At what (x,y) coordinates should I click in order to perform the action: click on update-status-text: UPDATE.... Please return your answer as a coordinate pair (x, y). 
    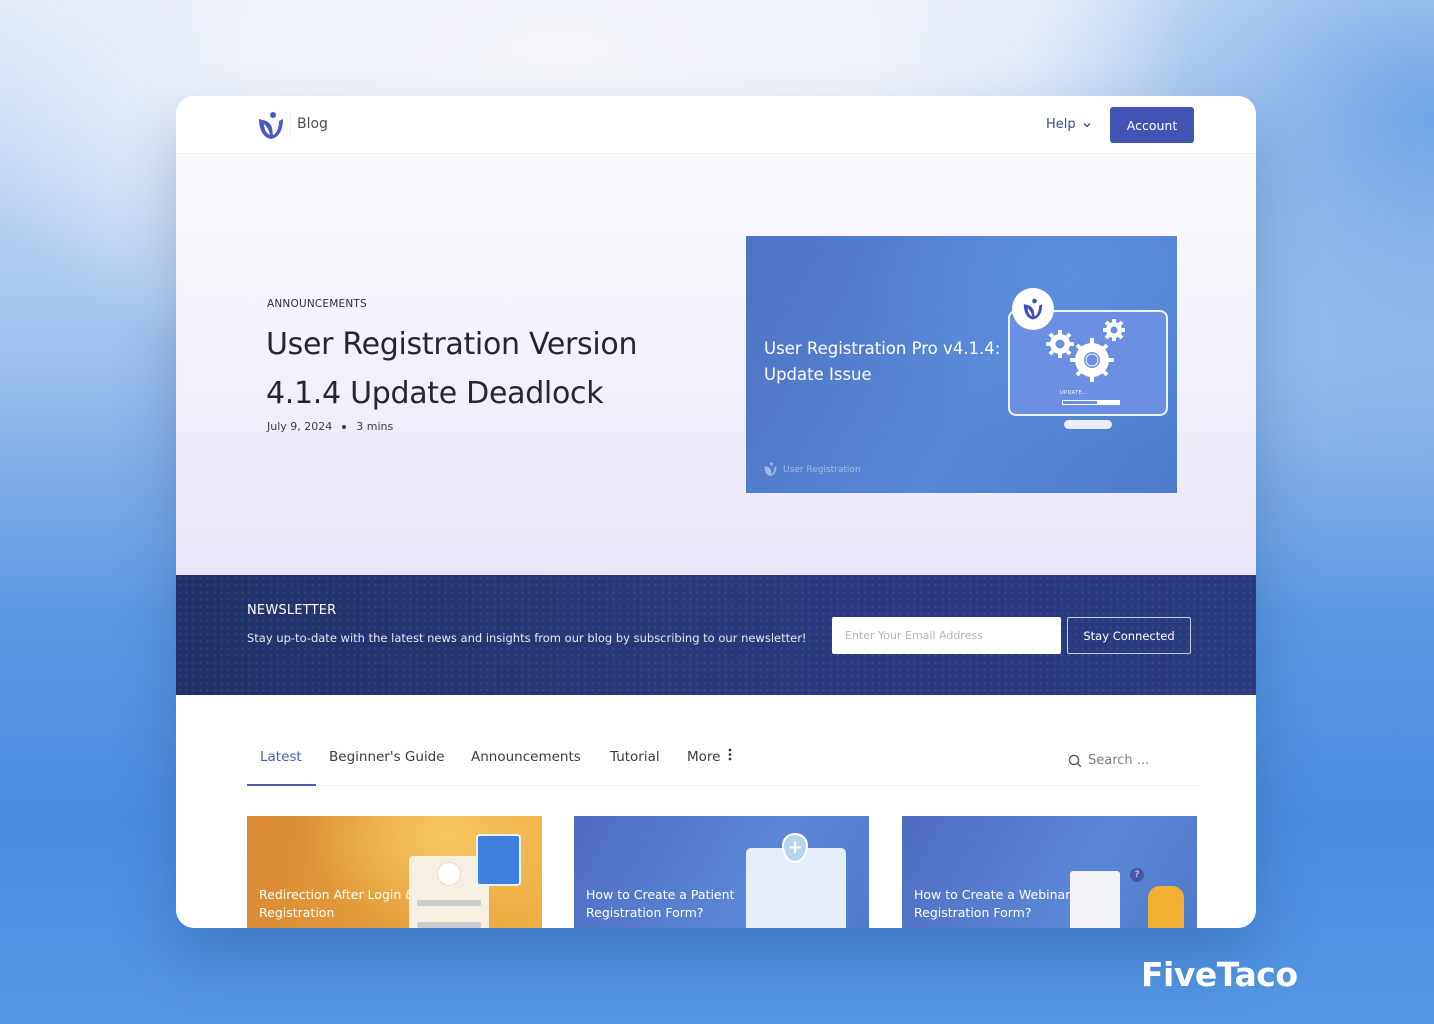
    Looking at the image, I should click on (1074, 393).